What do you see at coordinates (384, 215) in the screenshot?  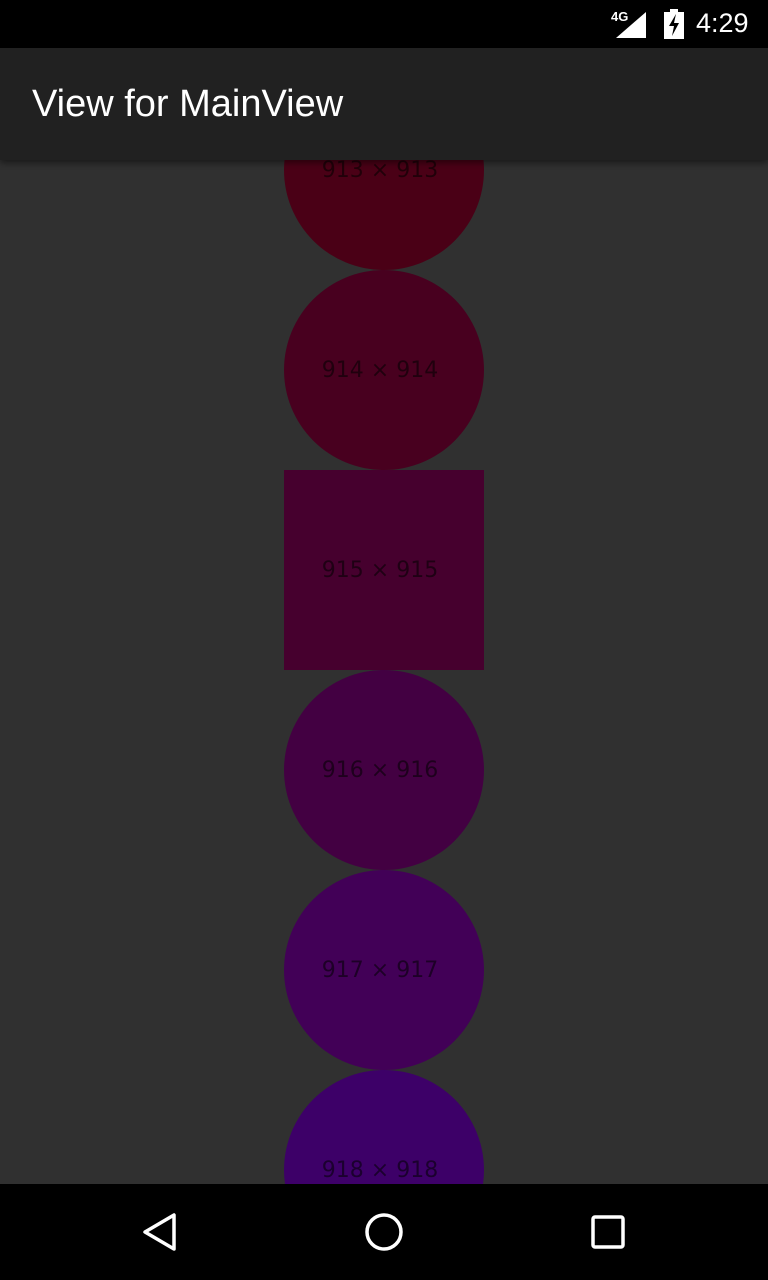 I see `list-item-913: 913 × 913` at bounding box center [384, 215].